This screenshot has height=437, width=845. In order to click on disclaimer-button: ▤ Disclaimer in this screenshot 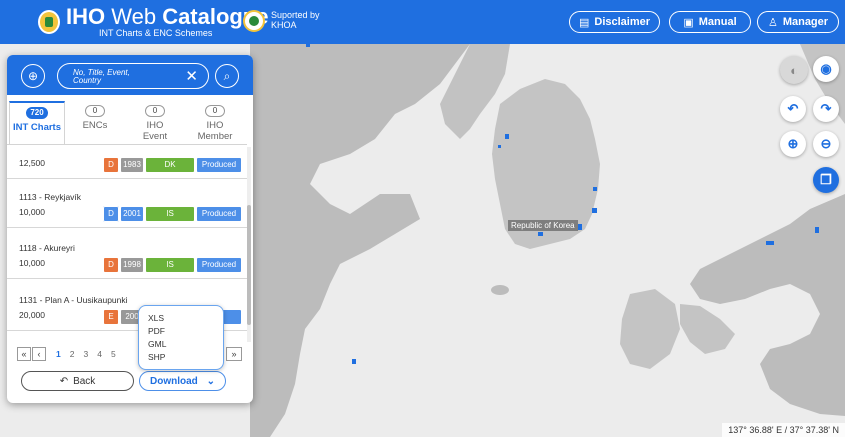, I will do `click(614, 22)`.